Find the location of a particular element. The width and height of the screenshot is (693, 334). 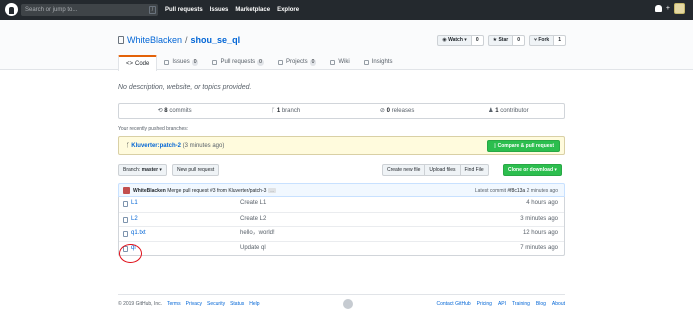

pull-request-icon is located at coordinates (215, 62).